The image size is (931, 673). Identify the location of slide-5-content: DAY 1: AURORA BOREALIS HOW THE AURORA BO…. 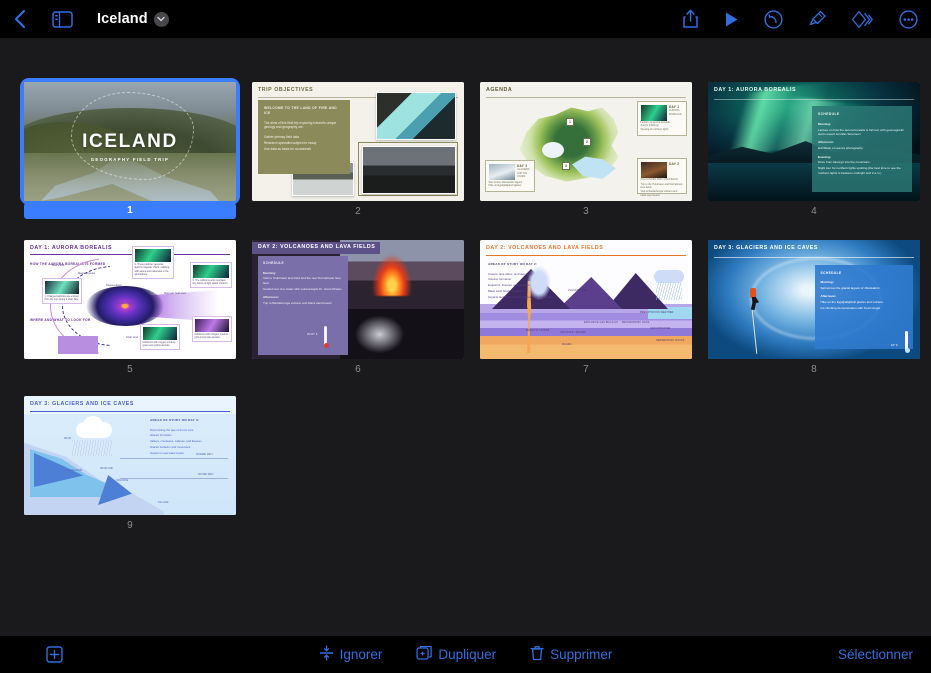
(130, 299).